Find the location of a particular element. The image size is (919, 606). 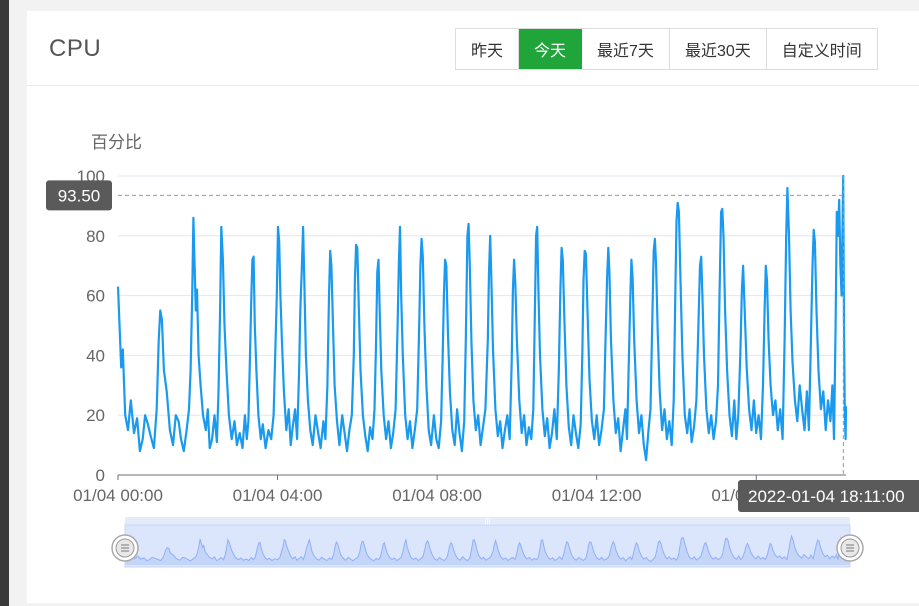

y-axis-label: 百分比 is located at coordinates (116, 142).